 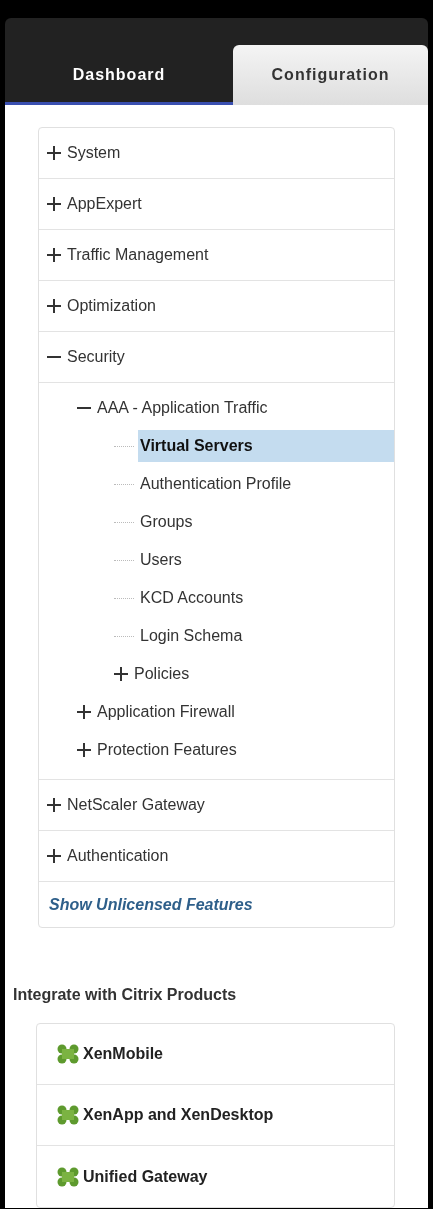 I want to click on tree-item: System, so click(x=94, y=153).